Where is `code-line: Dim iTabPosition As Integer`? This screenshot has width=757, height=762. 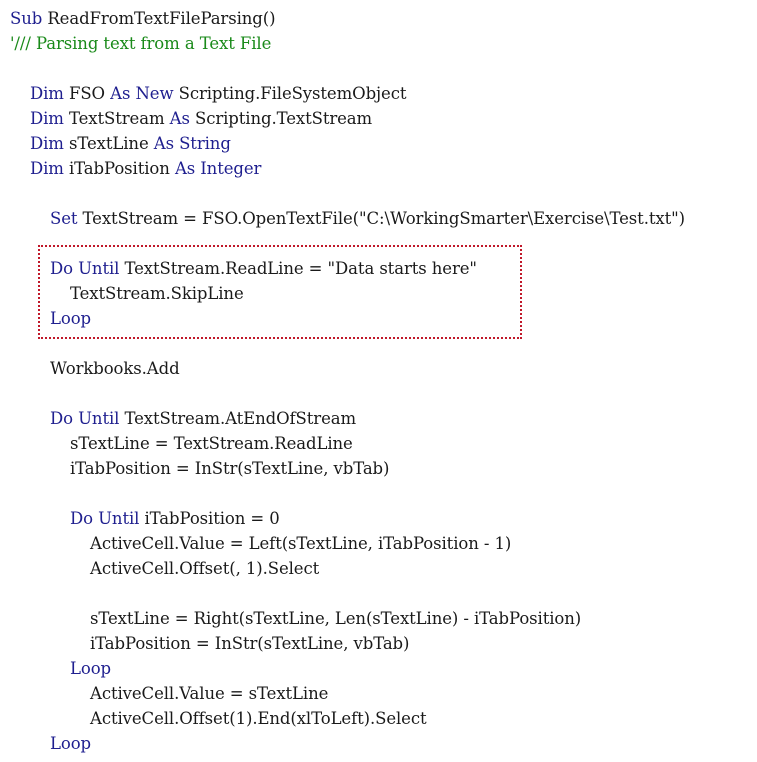
code-line: Dim iTabPosition As Integer is located at coordinates (378, 168).